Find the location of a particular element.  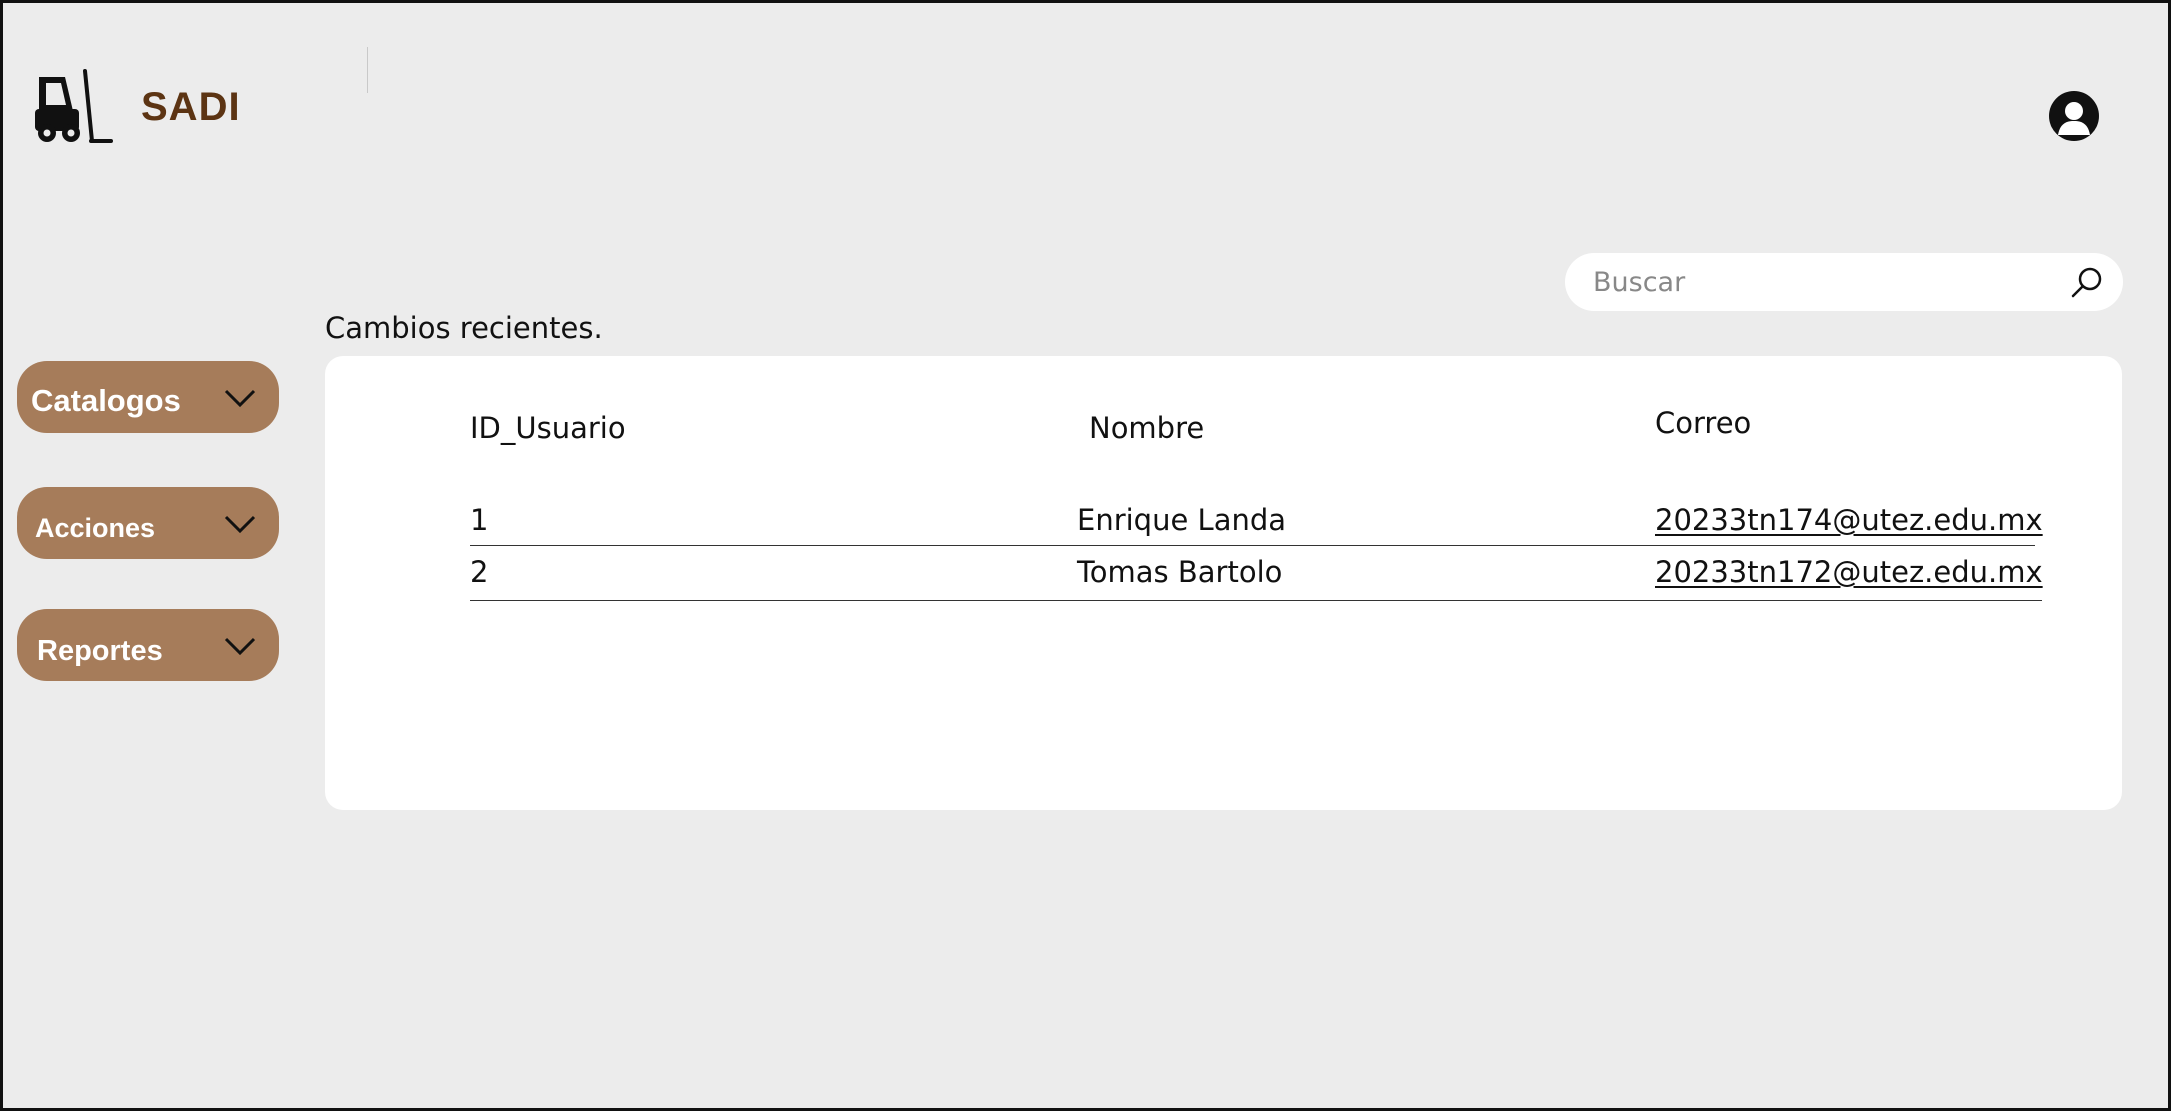

user-avatar-icon is located at coordinates (2074, 116).